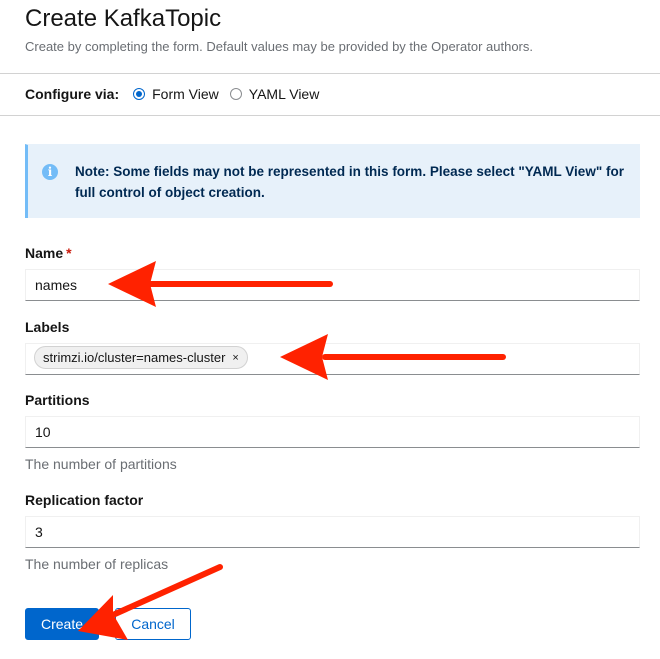 This screenshot has height=659, width=660. Describe the element at coordinates (47, 327) in the screenshot. I see `labels-label: Labels` at that location.